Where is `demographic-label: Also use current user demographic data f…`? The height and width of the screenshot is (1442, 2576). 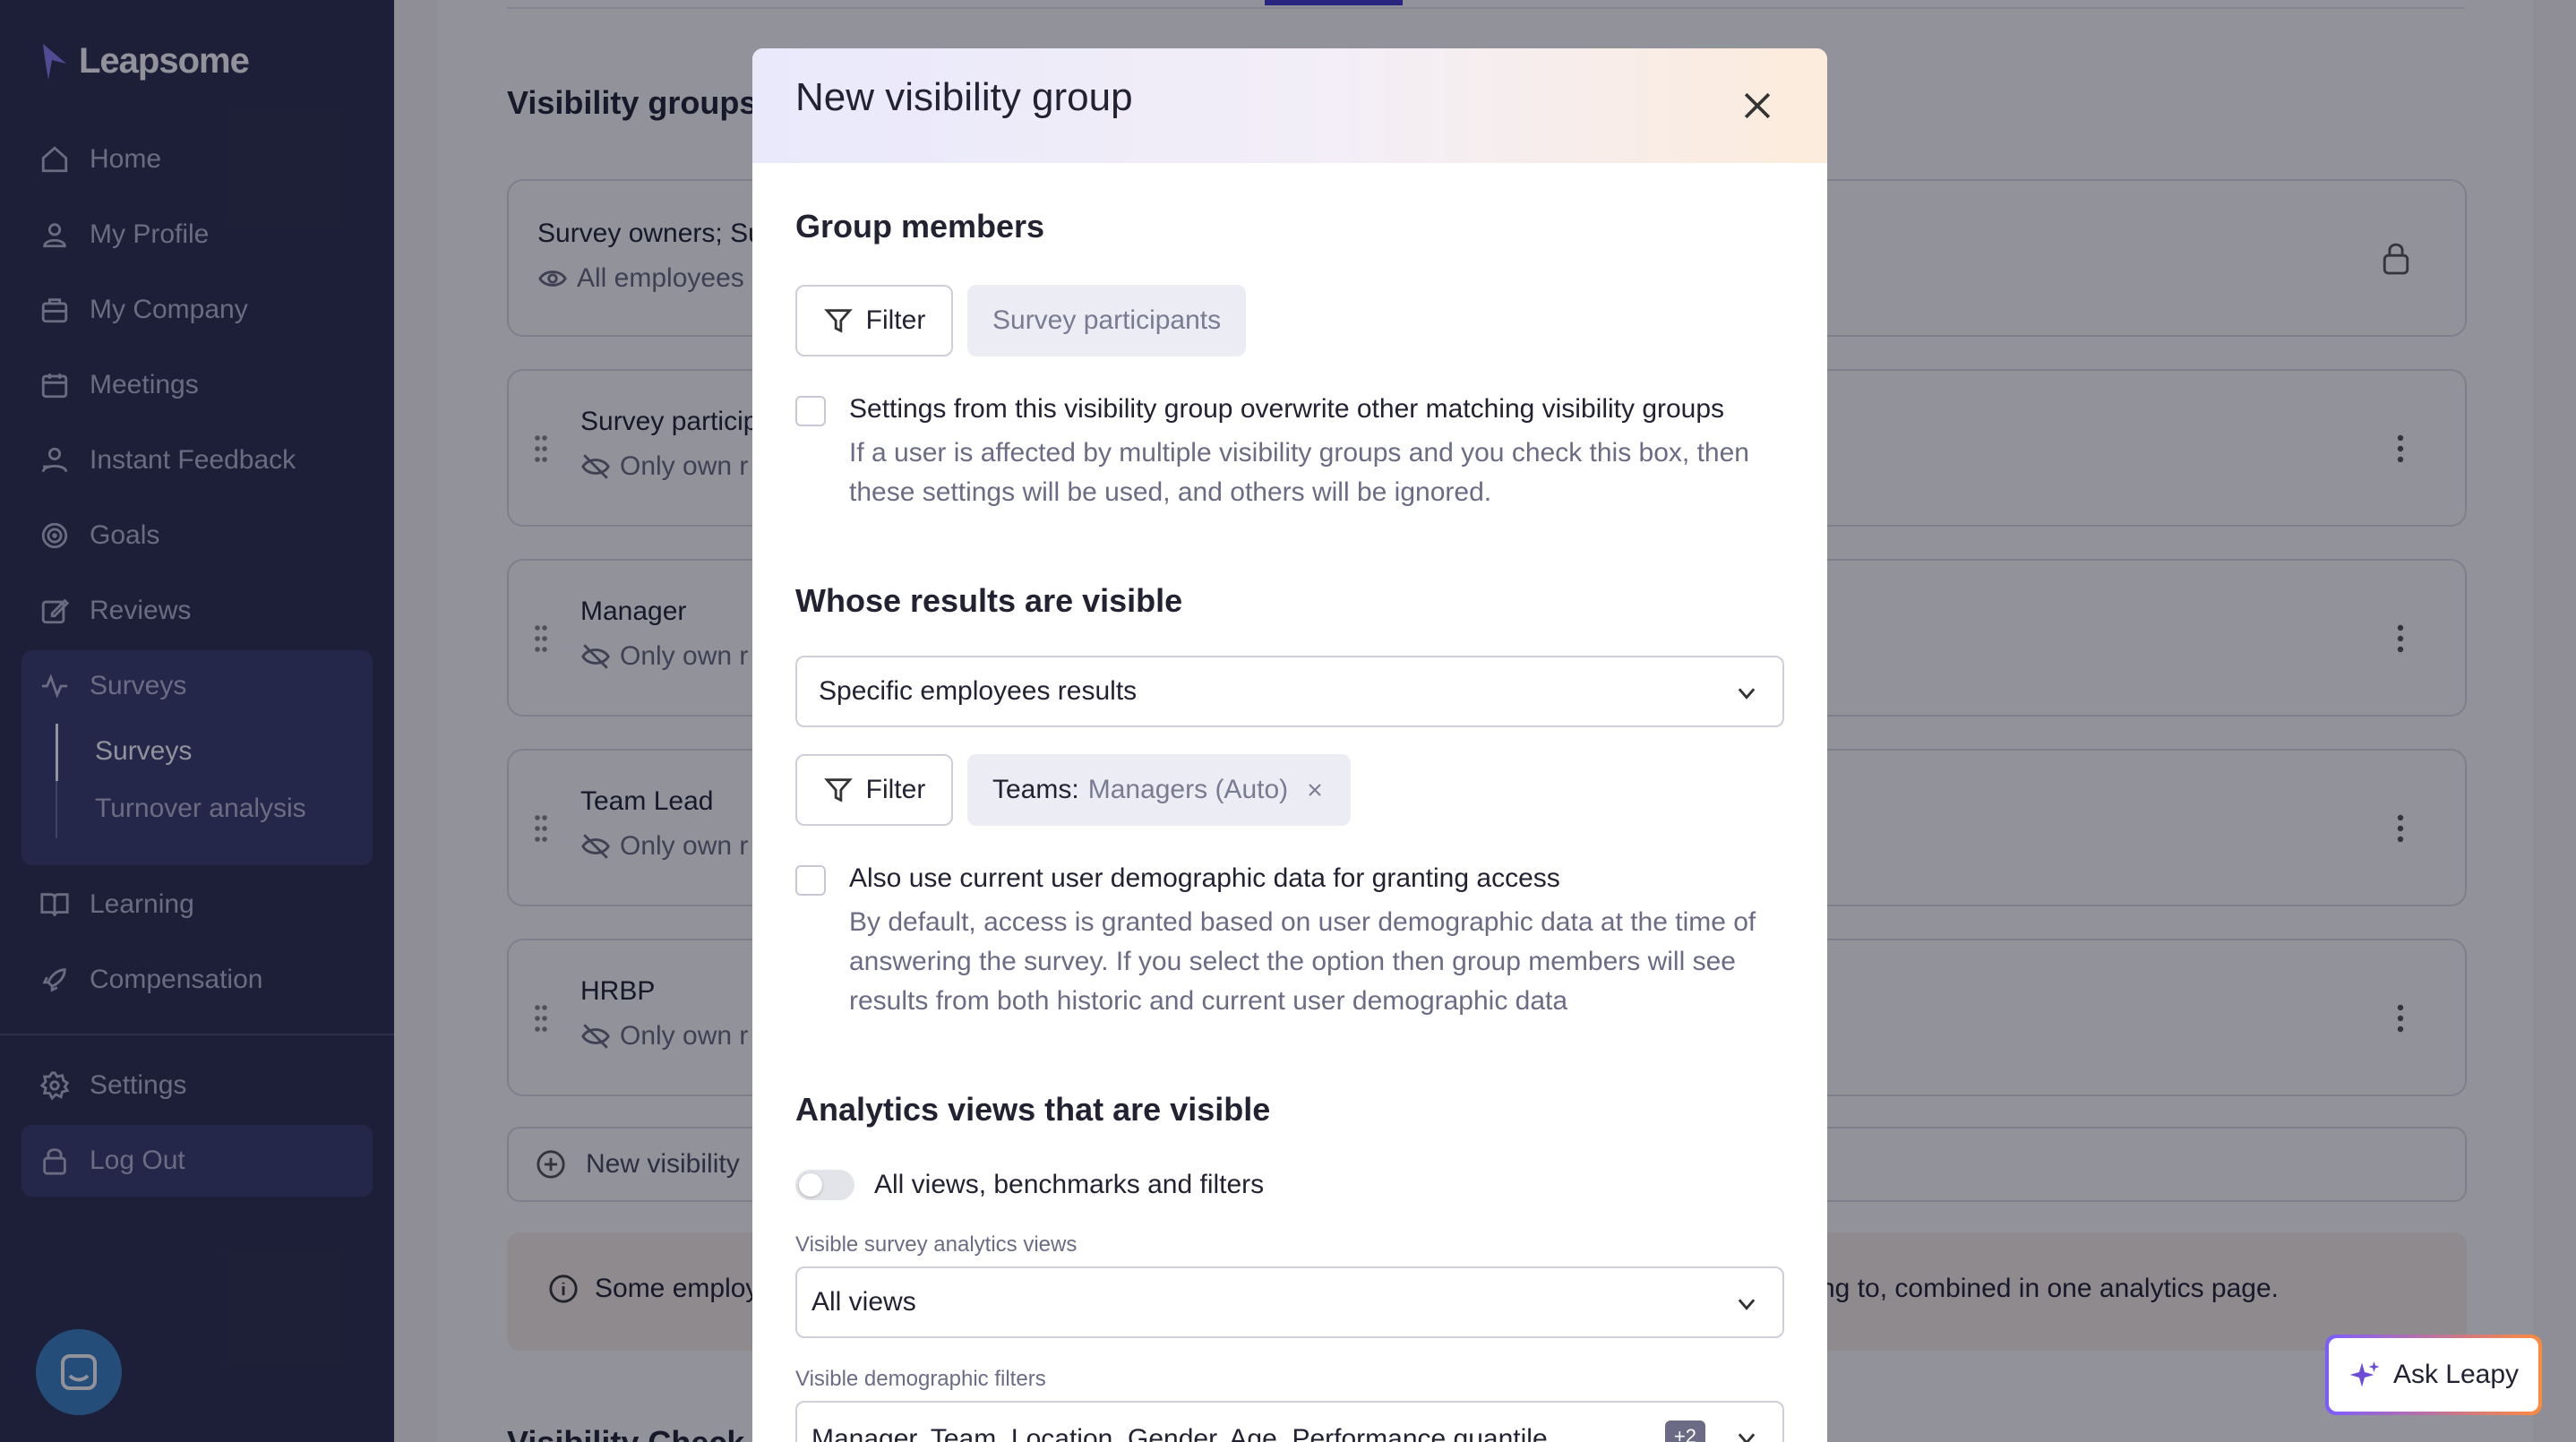
demographic-label: Also use current user demographic data f… is located at coordinates (1204, 878).